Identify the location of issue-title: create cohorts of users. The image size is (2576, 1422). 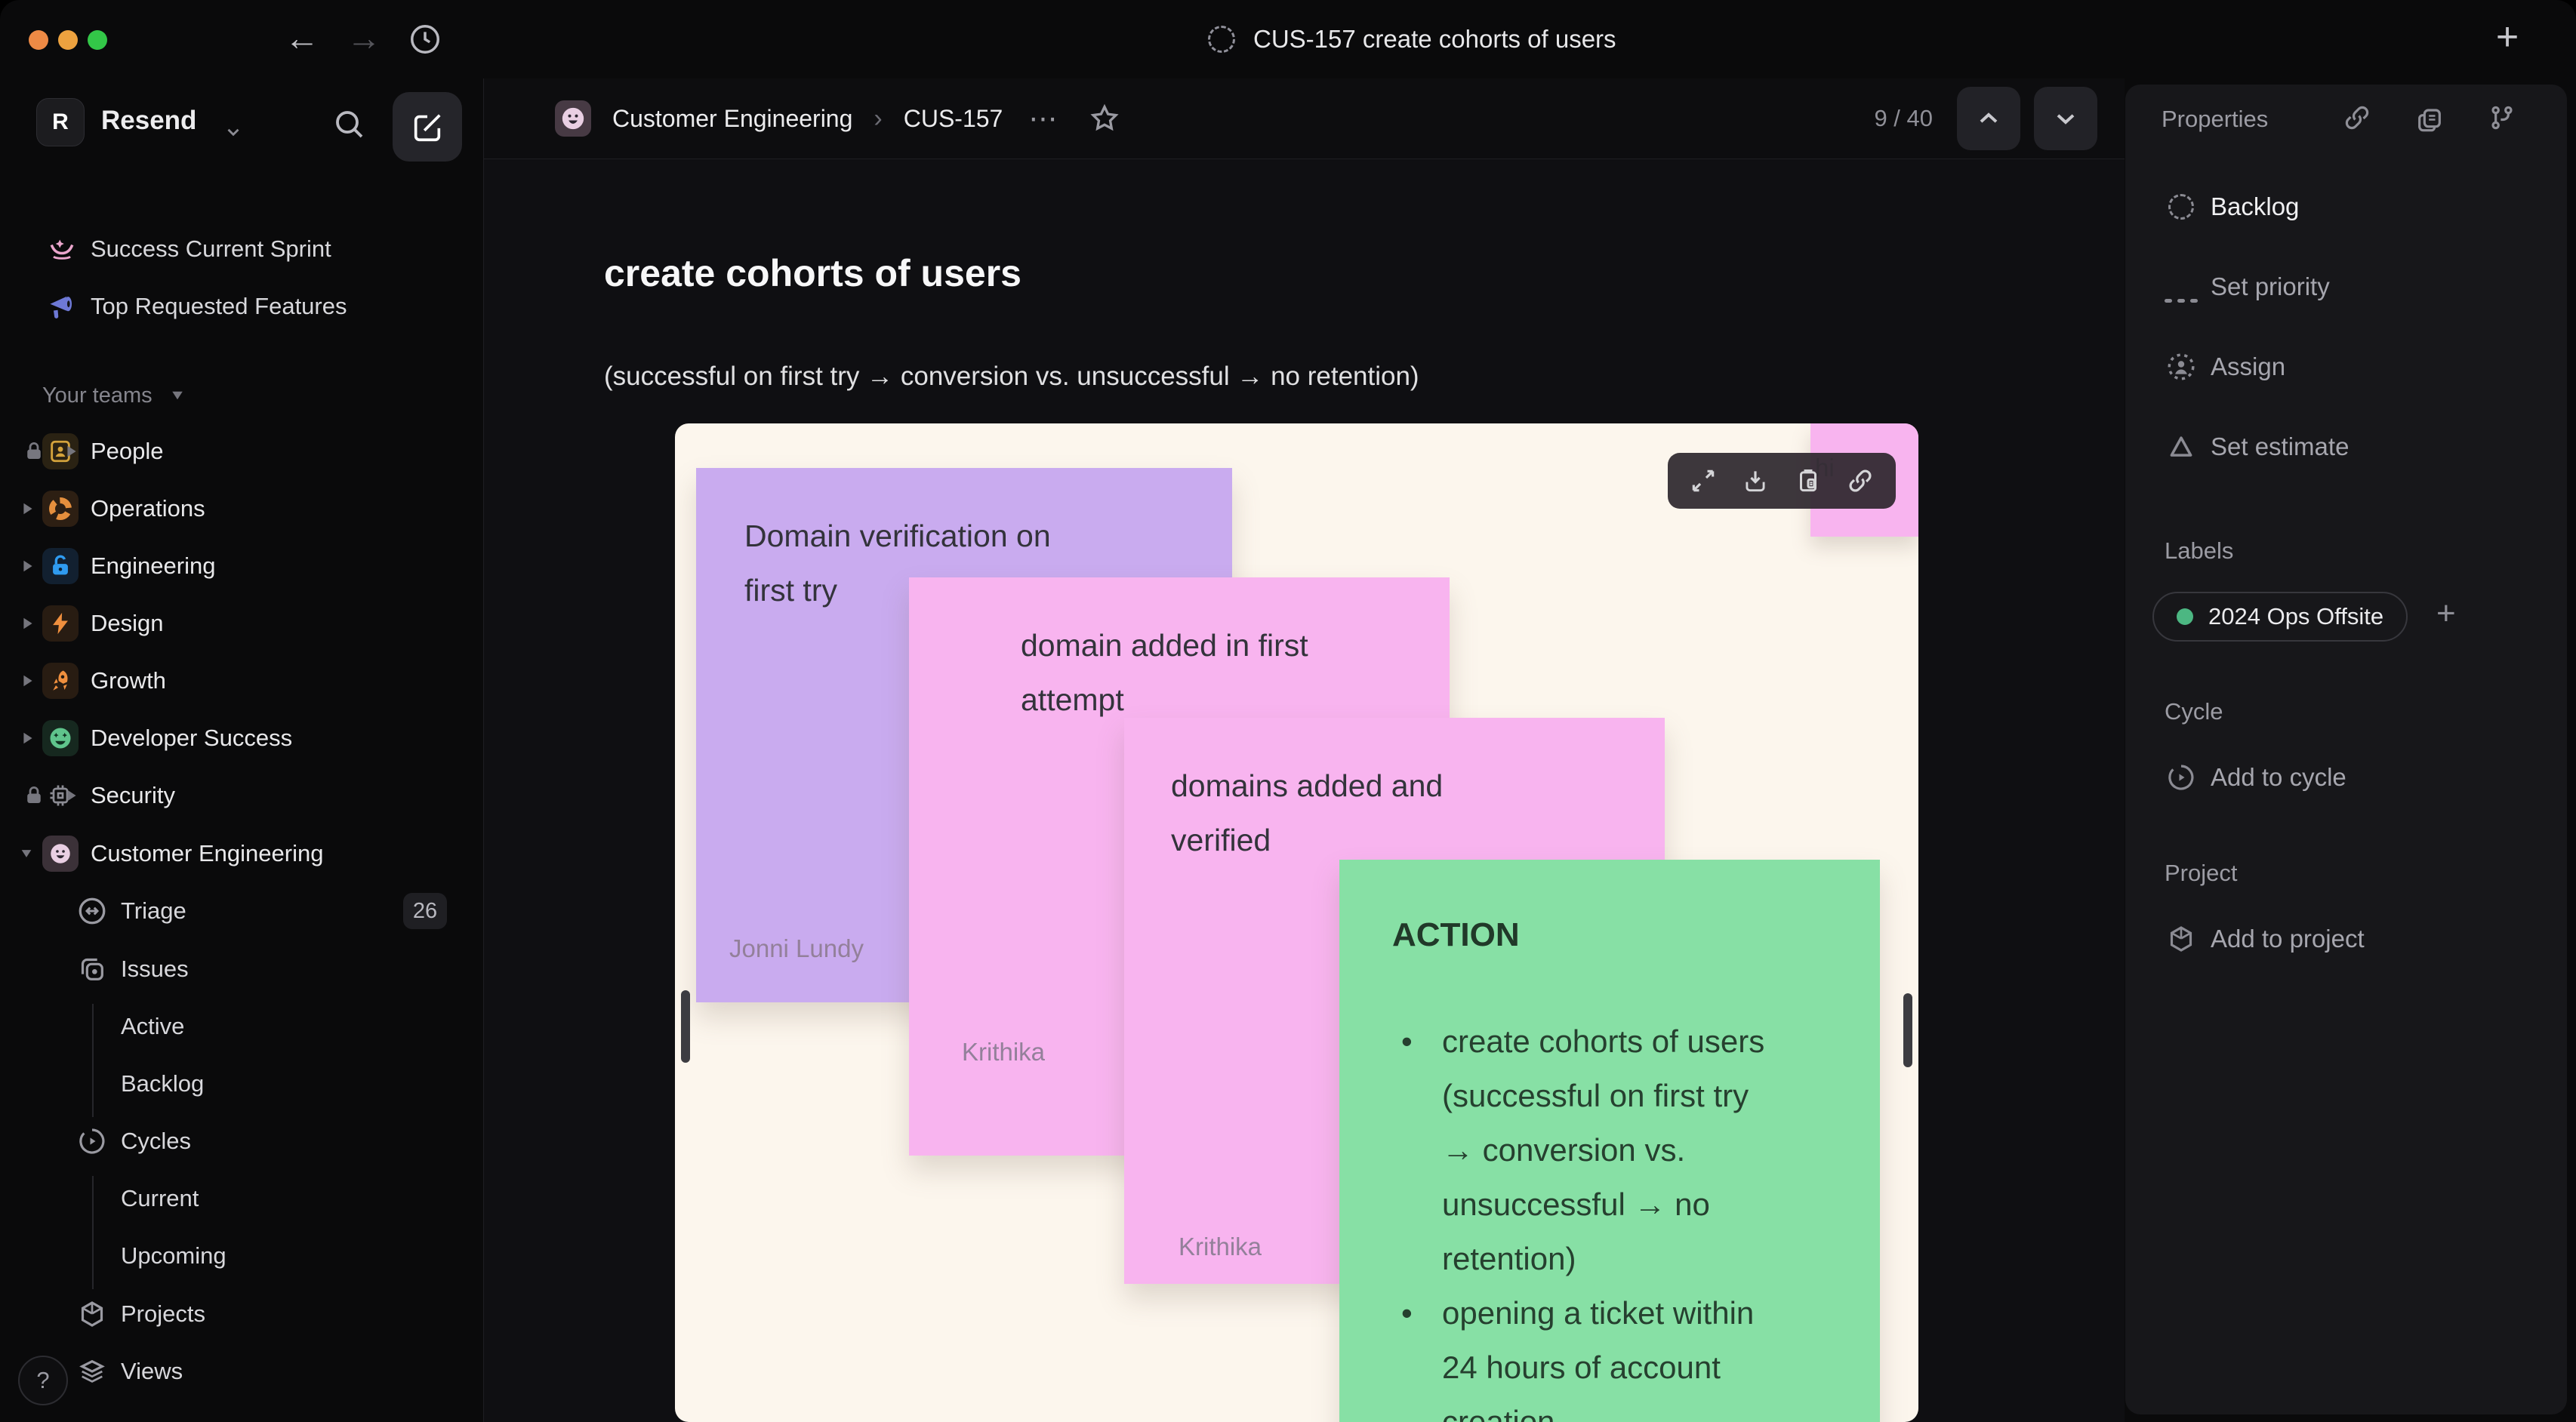
(812, 273).